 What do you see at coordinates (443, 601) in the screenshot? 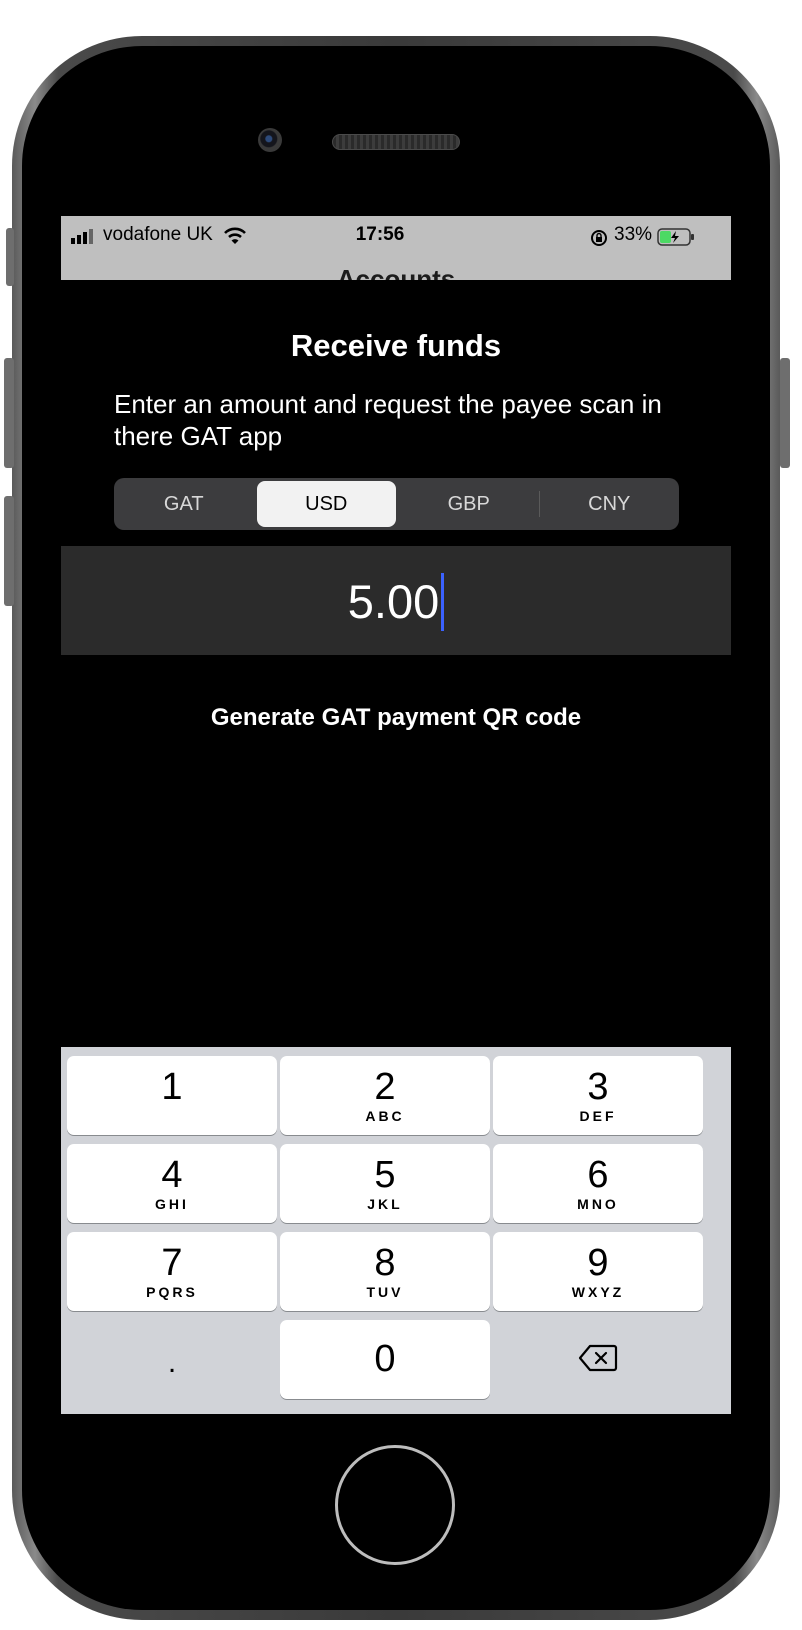
I see `text-caret` at bounding box center [443, 601].